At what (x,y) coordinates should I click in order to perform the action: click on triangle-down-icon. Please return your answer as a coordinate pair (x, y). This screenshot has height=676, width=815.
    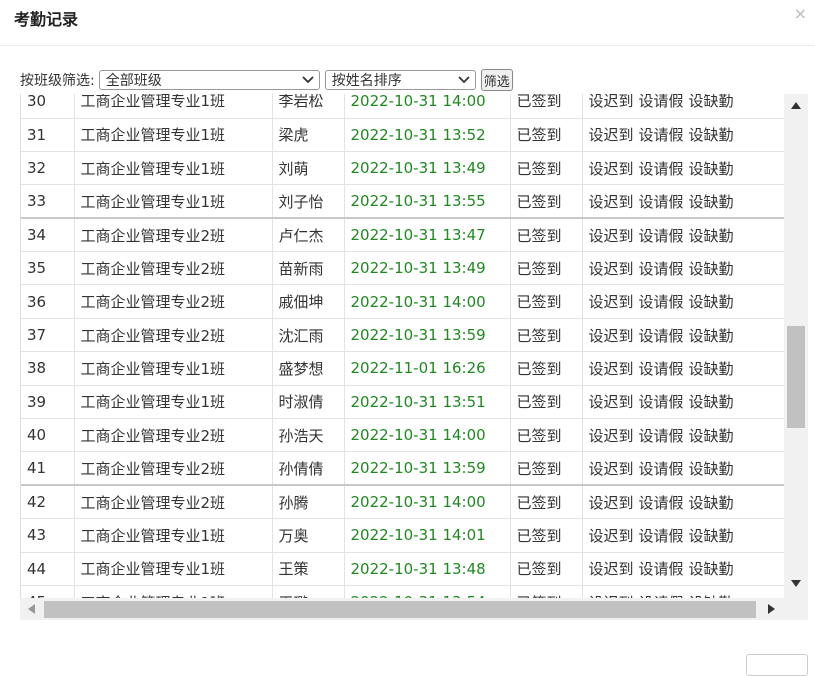
    Looking at the image, I should click on (796, 583).